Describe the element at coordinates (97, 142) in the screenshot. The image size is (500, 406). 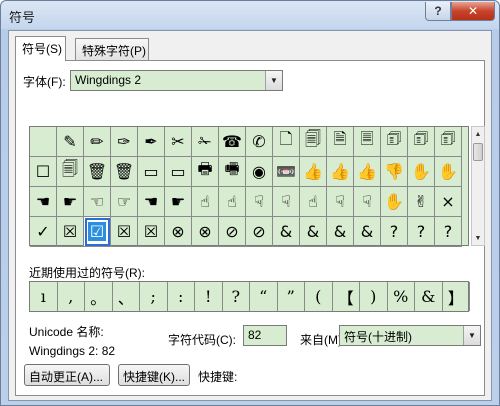
I see `symbol-cell: ✏` at that location.